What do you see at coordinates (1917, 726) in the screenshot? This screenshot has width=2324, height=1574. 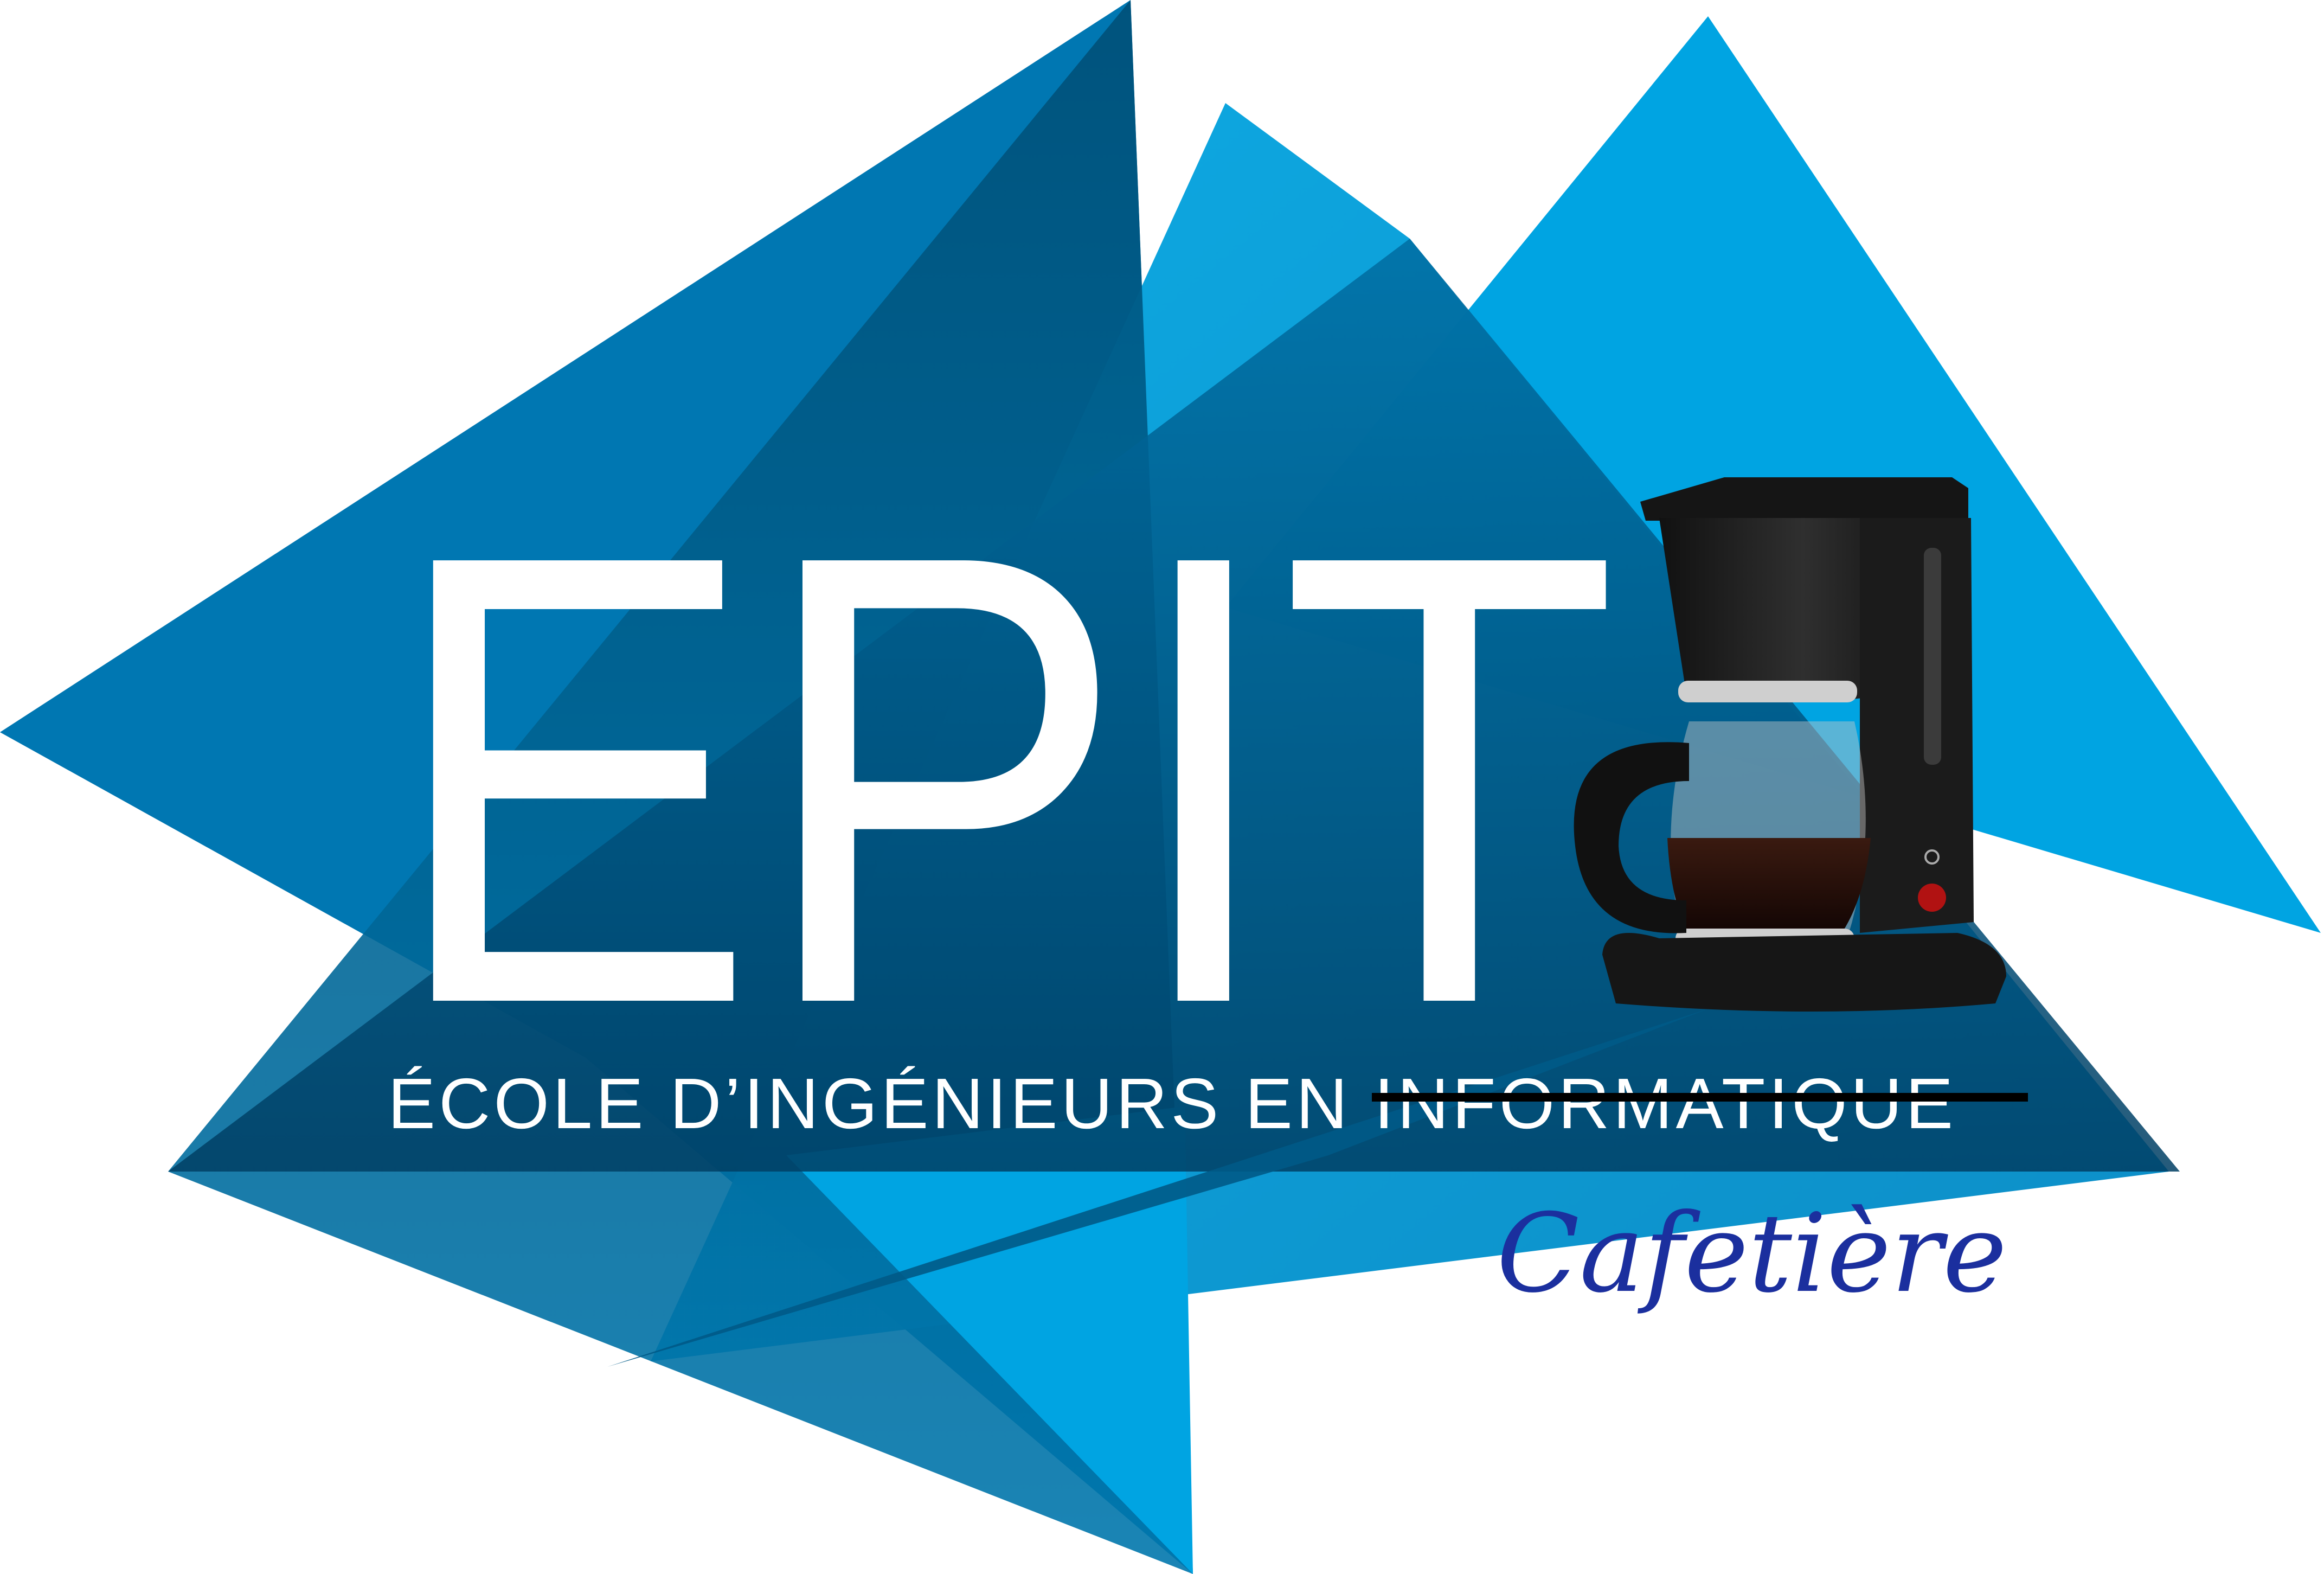 I see `coffee-maker-tower` at bounding box center [1917, 726].